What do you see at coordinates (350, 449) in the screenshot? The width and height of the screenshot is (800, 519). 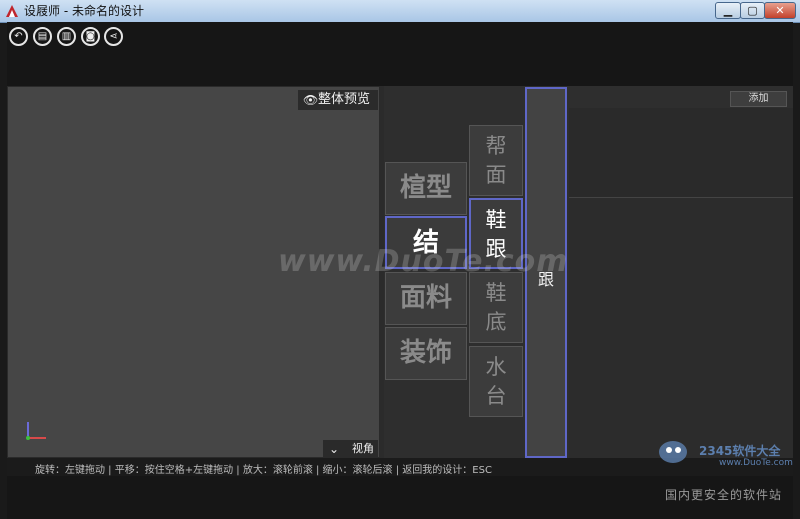 I see `view-angle-button: ⌄ 视角` at bounding box center [350, 449].